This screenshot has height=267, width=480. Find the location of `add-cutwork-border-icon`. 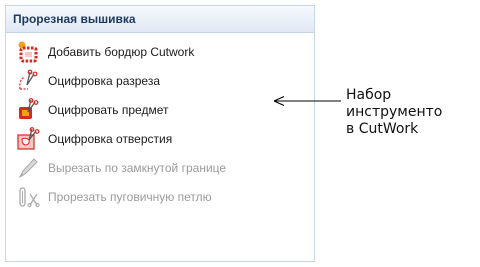

add-cutwork-border-icon is located at coordinates (28, 52).